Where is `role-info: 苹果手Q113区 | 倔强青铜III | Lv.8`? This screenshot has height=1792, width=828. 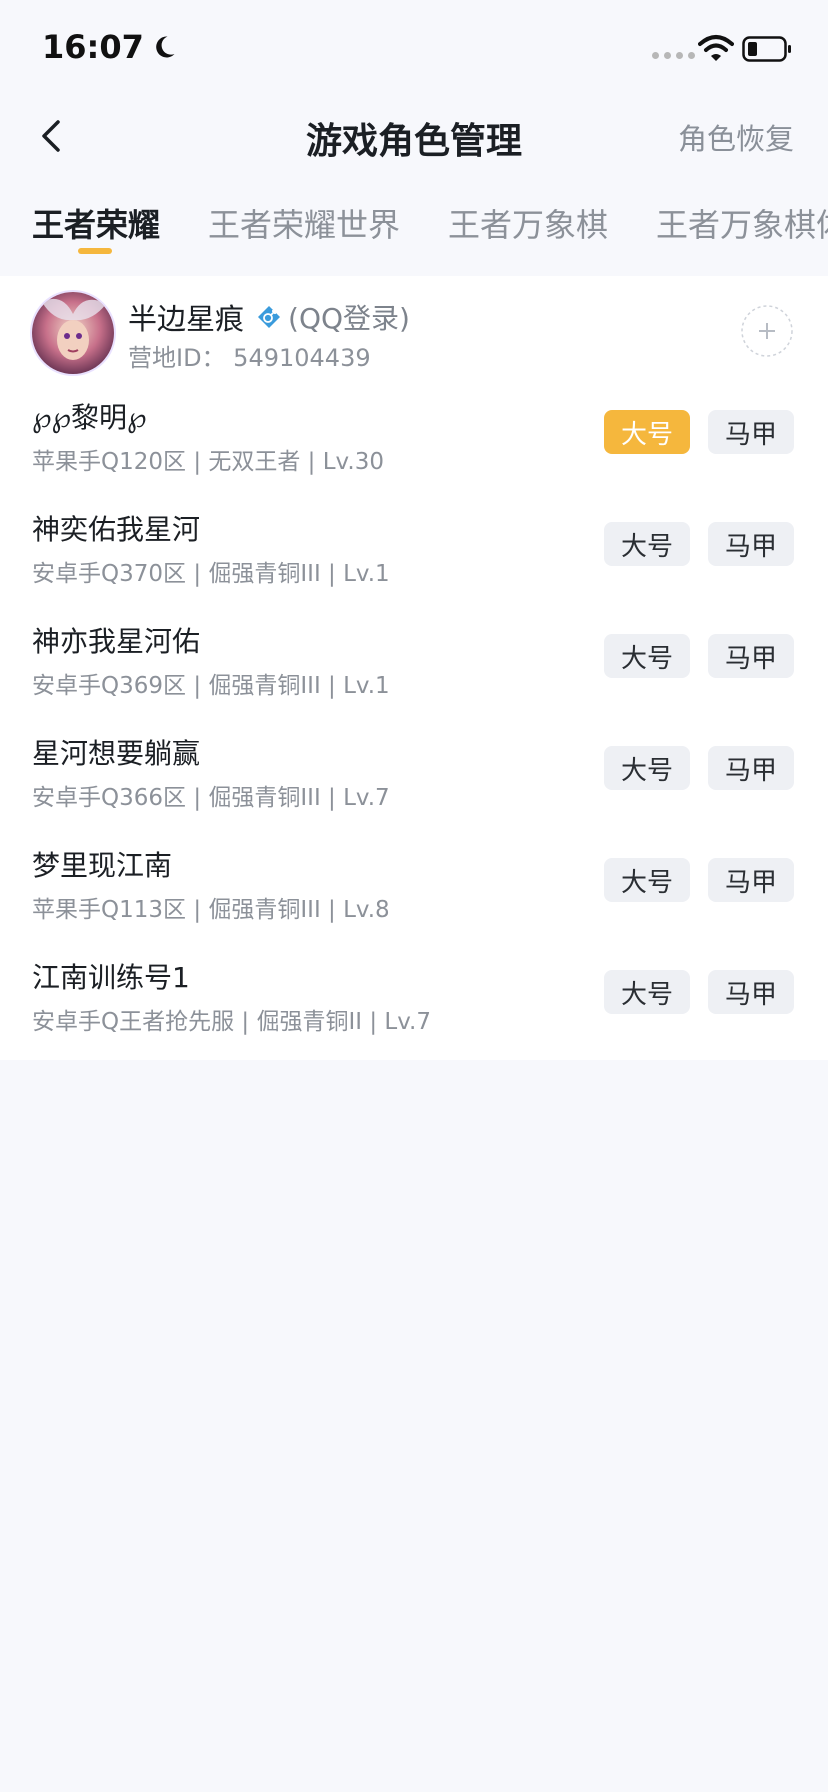 role-info: 苹果手Q113区 | 倔强青铜III | Lv.8 is located at coordinates (211, 910).